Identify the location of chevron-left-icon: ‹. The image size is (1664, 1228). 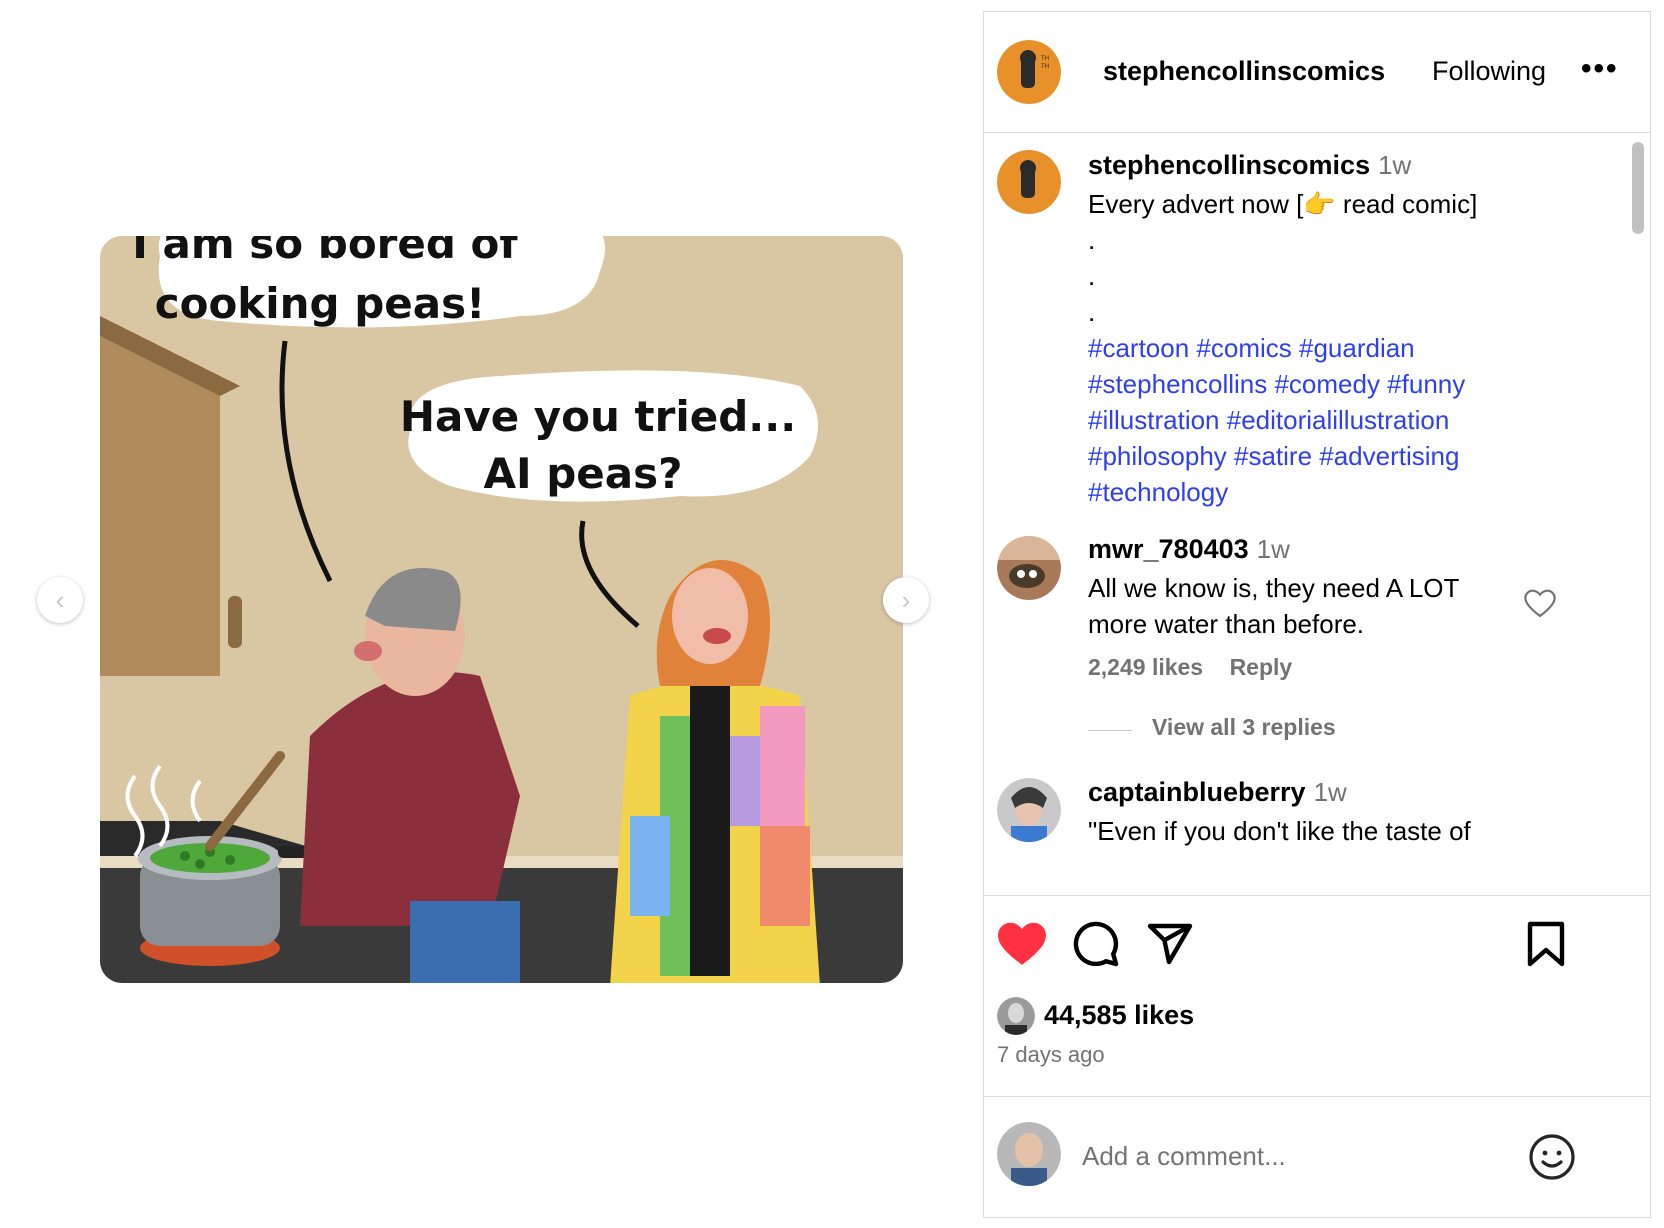
(60, 599).